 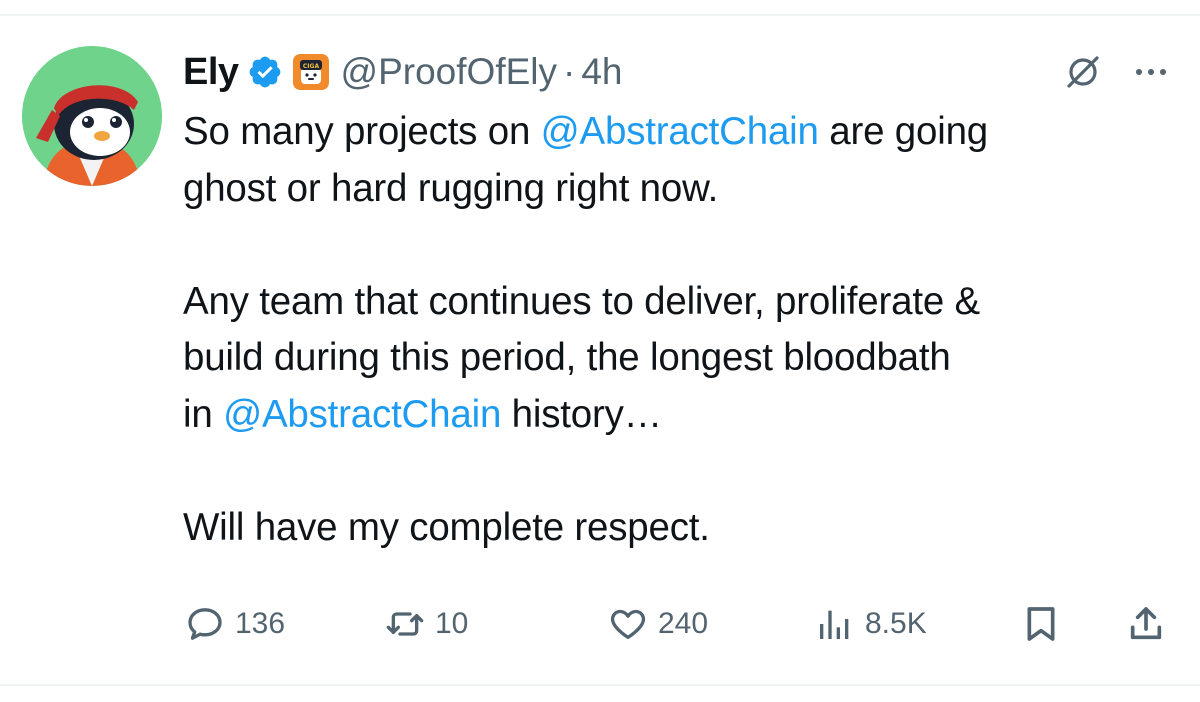 I want to click on tweet-text-segment: ghost or hard rugging right now., so click(x=451, y=188).